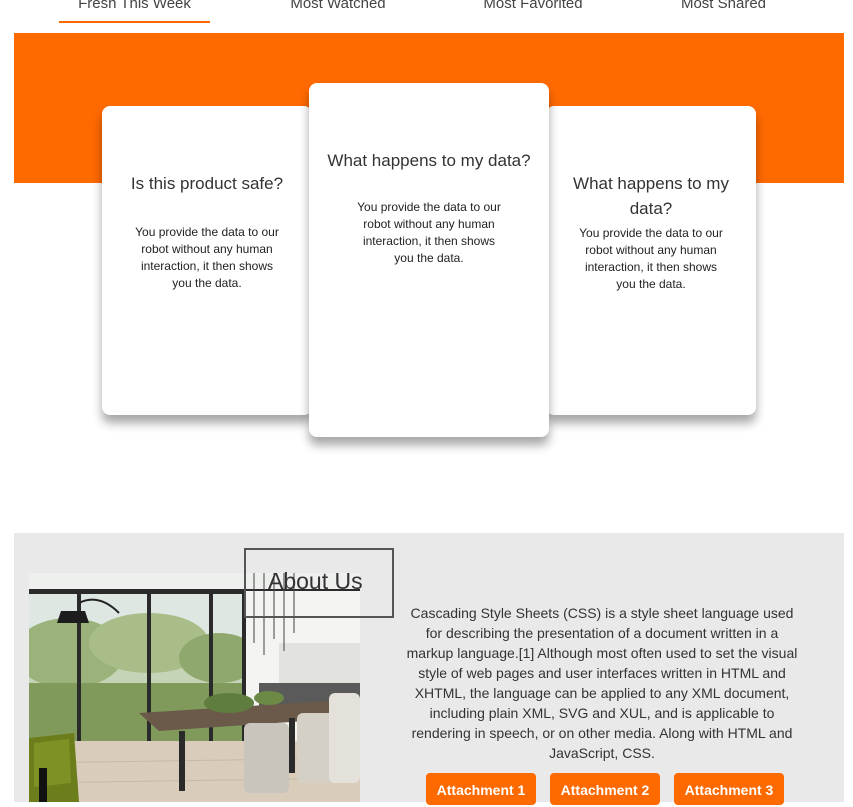 The height and width of the screenshot is (807, 853). I want to click on tab-fresh-this-week: Fresh This Week, so click(134, 11).